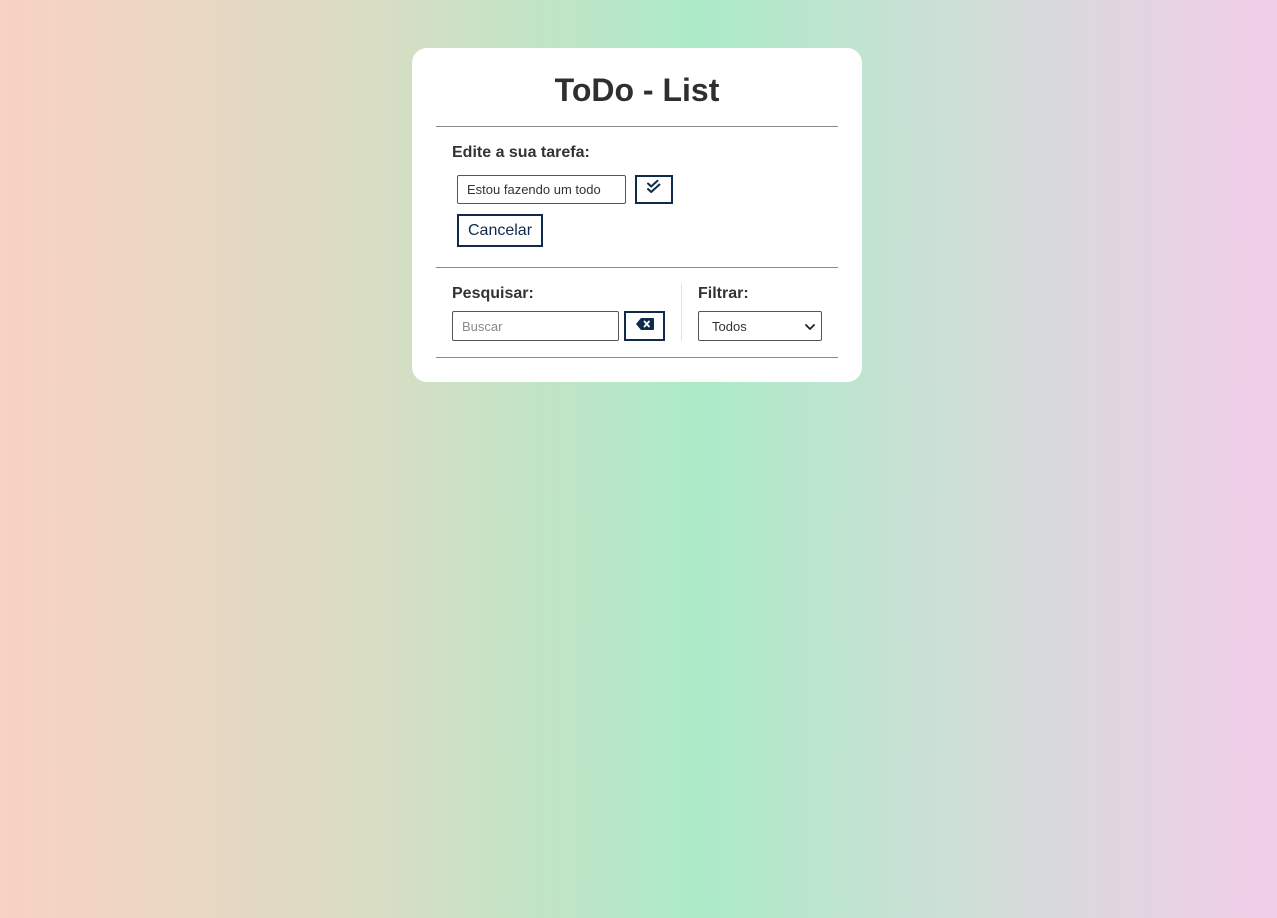  Describe the element at coordinates (500, 230) in the screenshot. I see `cancel-button: Cancelar` at that location.